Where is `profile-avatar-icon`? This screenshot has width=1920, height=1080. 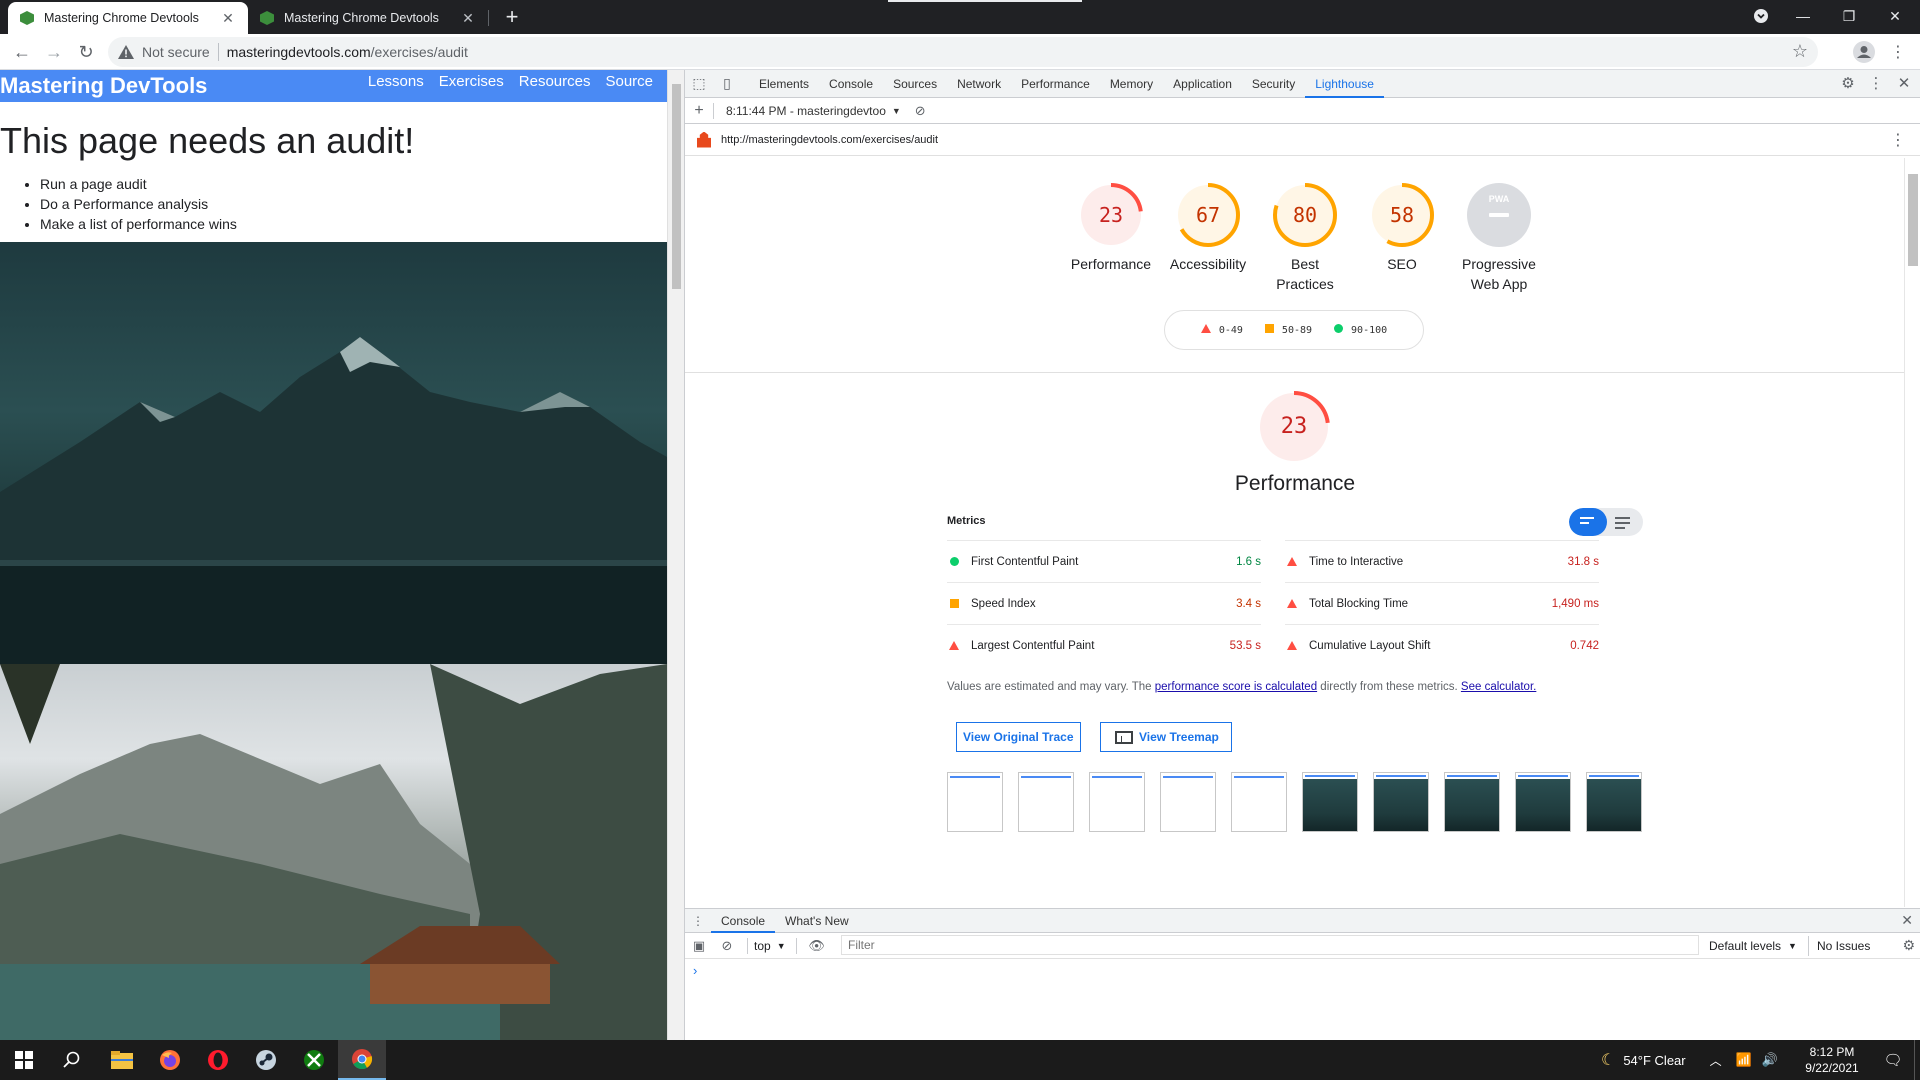 profile-avatar-icon is located at coordinates (1864, 52).